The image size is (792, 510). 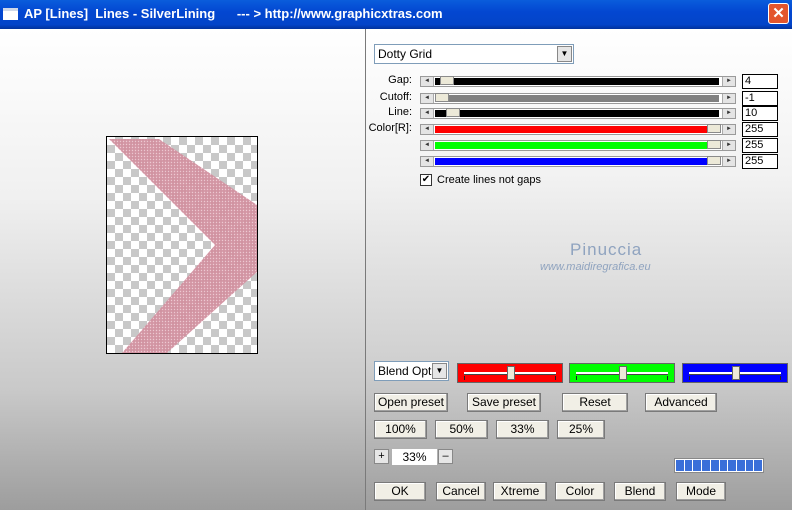 I want to click on preview-image, so click(x=182, y=245).